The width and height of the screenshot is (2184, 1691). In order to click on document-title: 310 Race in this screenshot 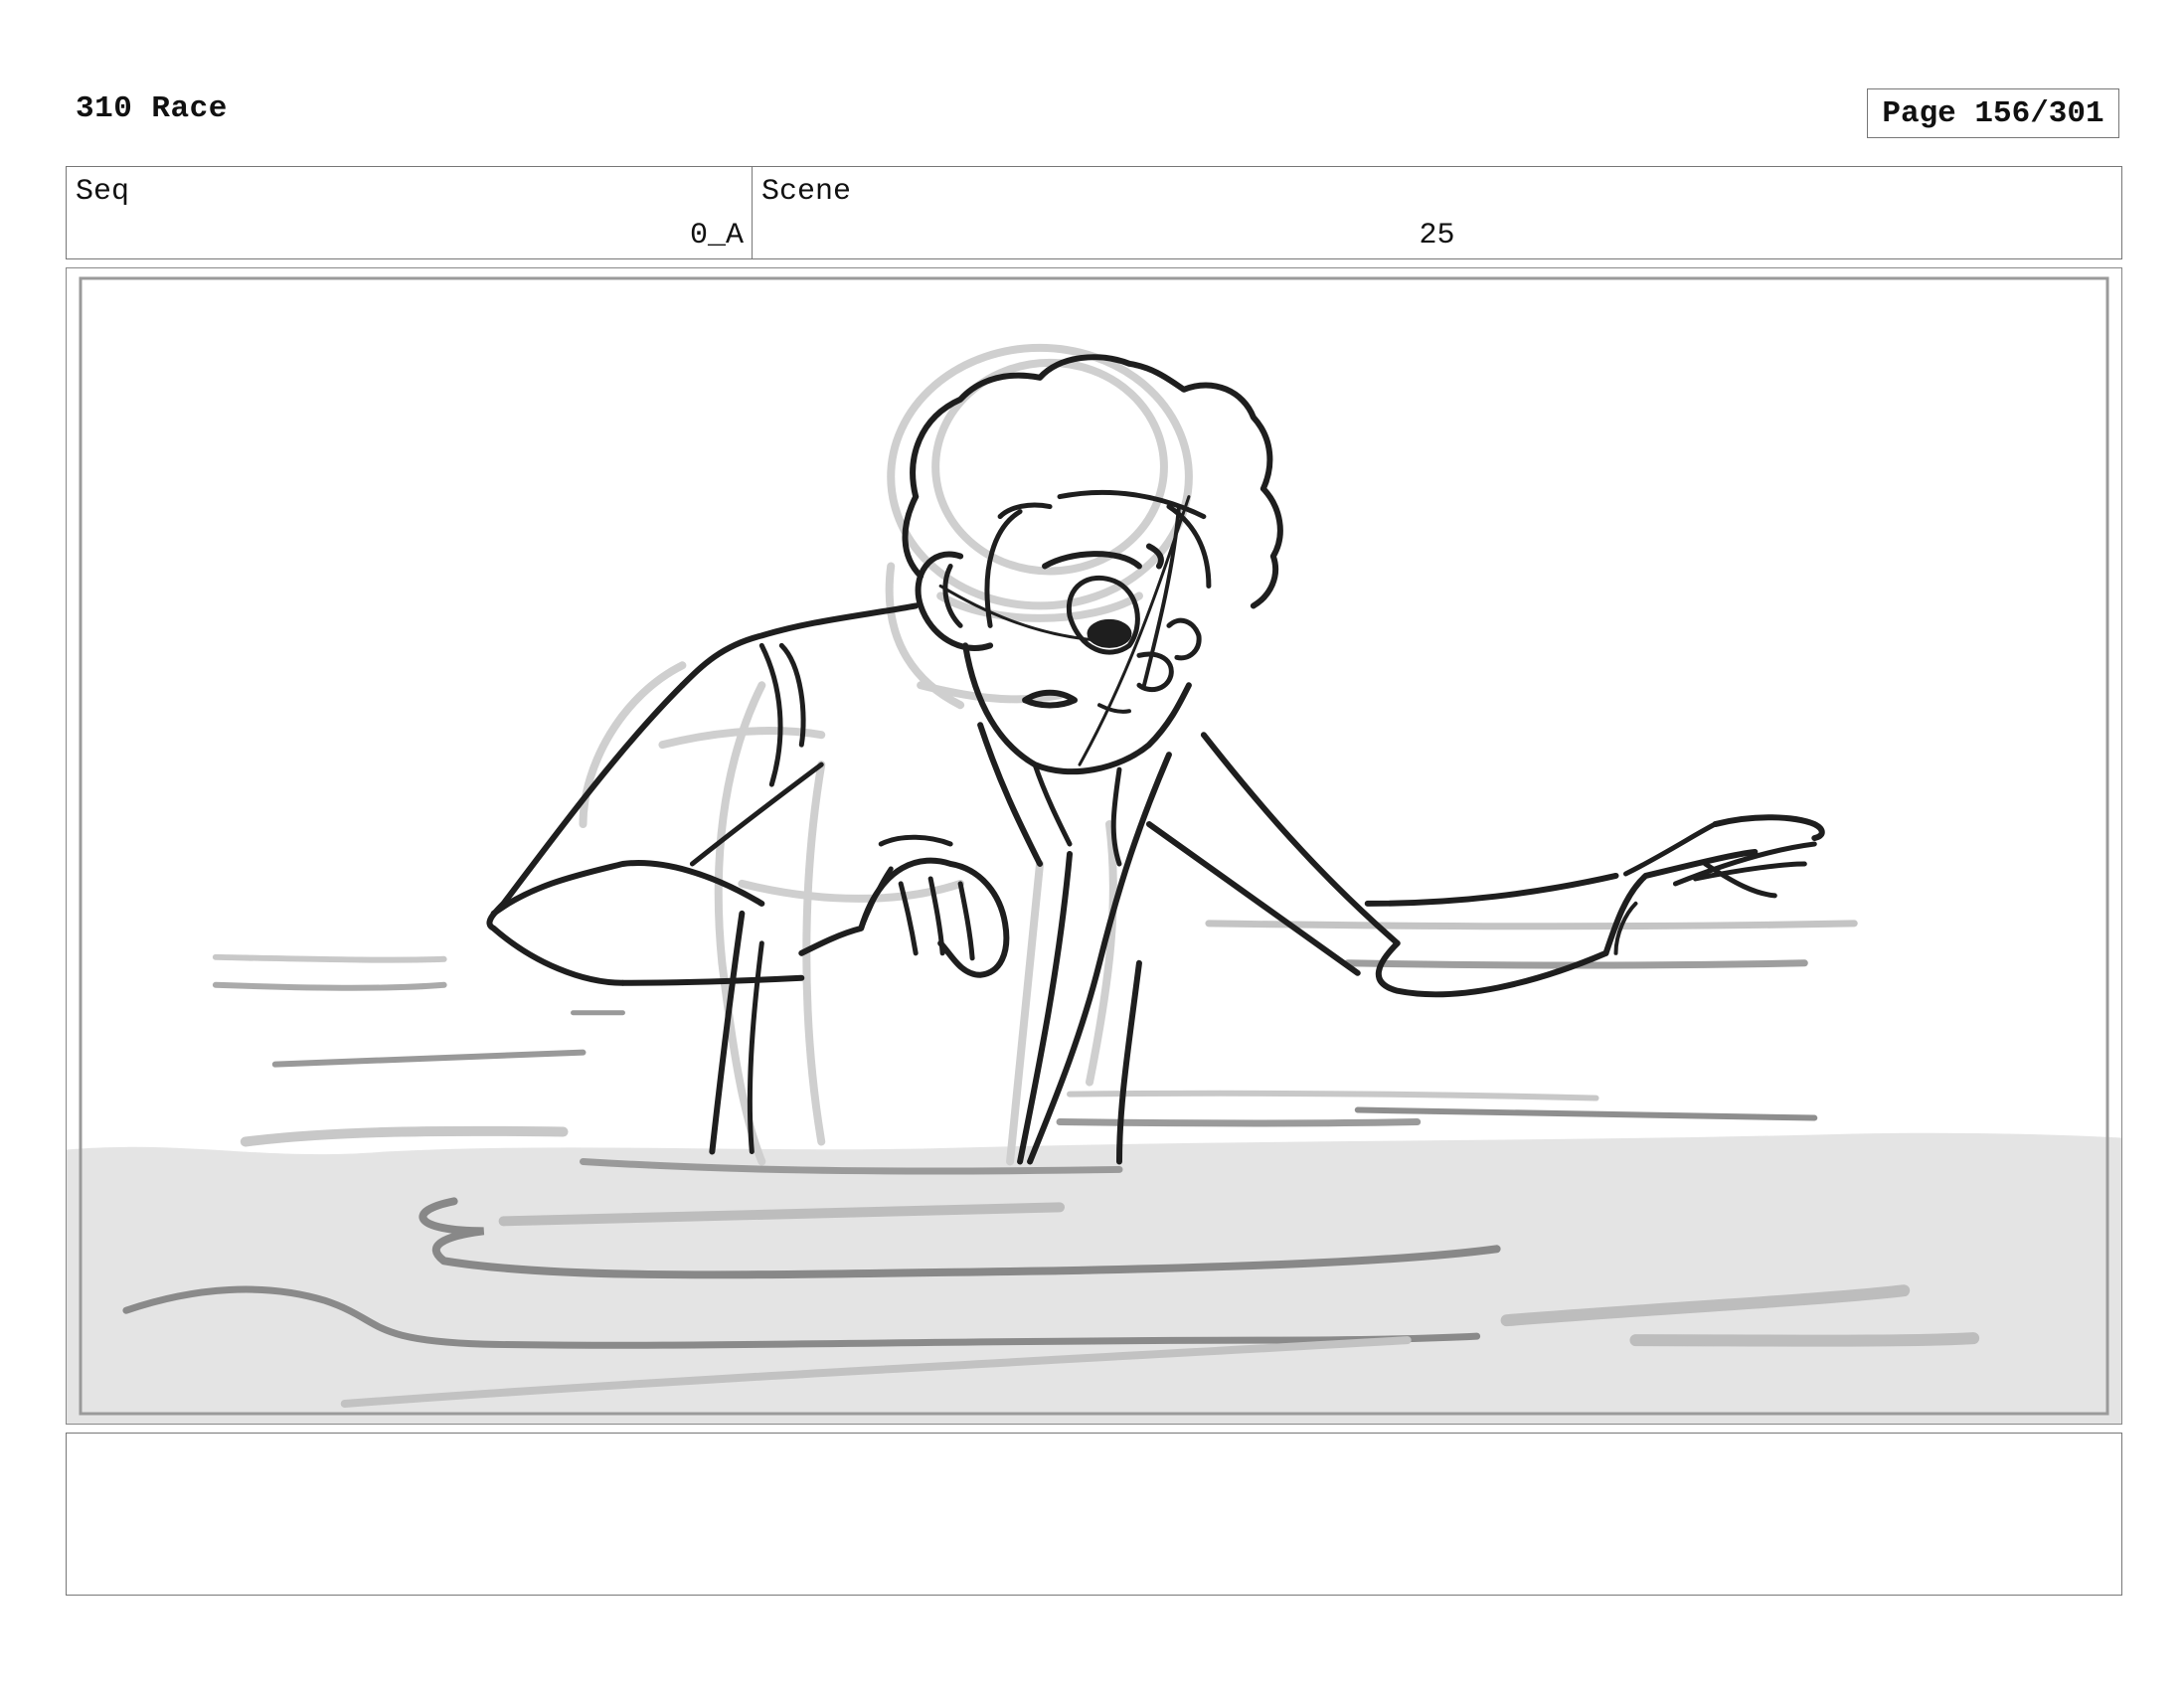, I will do `click(152, 108)`.